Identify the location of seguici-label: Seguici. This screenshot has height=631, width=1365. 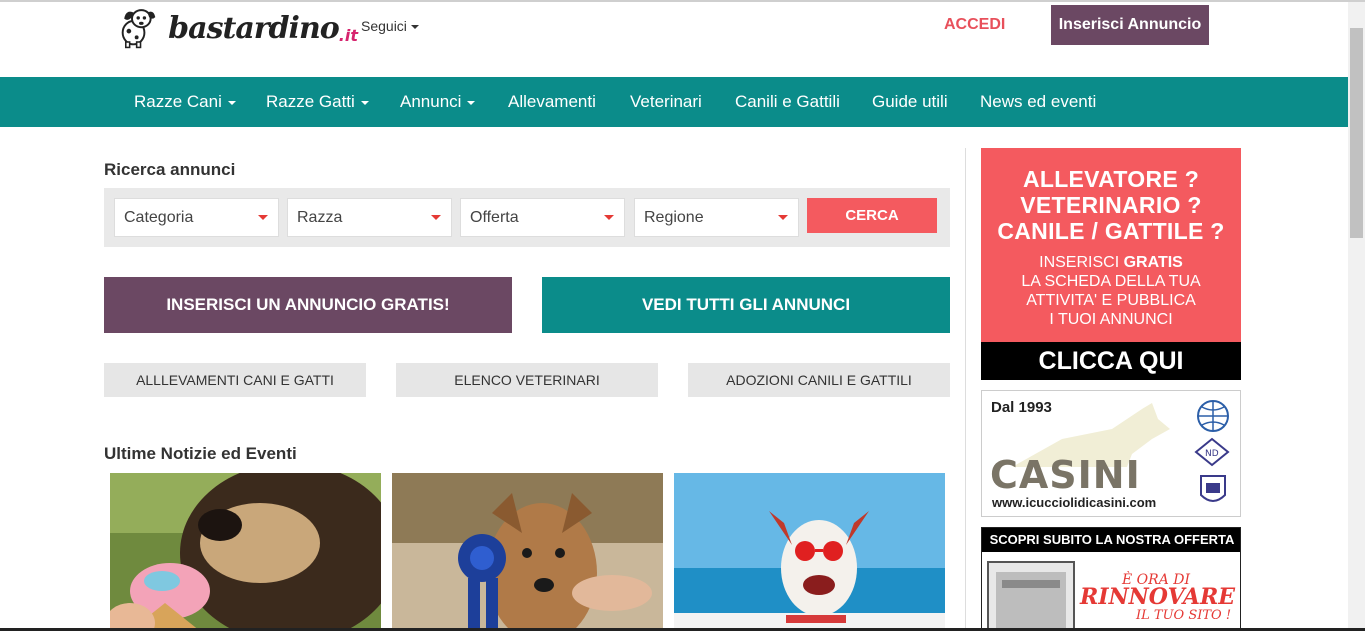
(384, 26).